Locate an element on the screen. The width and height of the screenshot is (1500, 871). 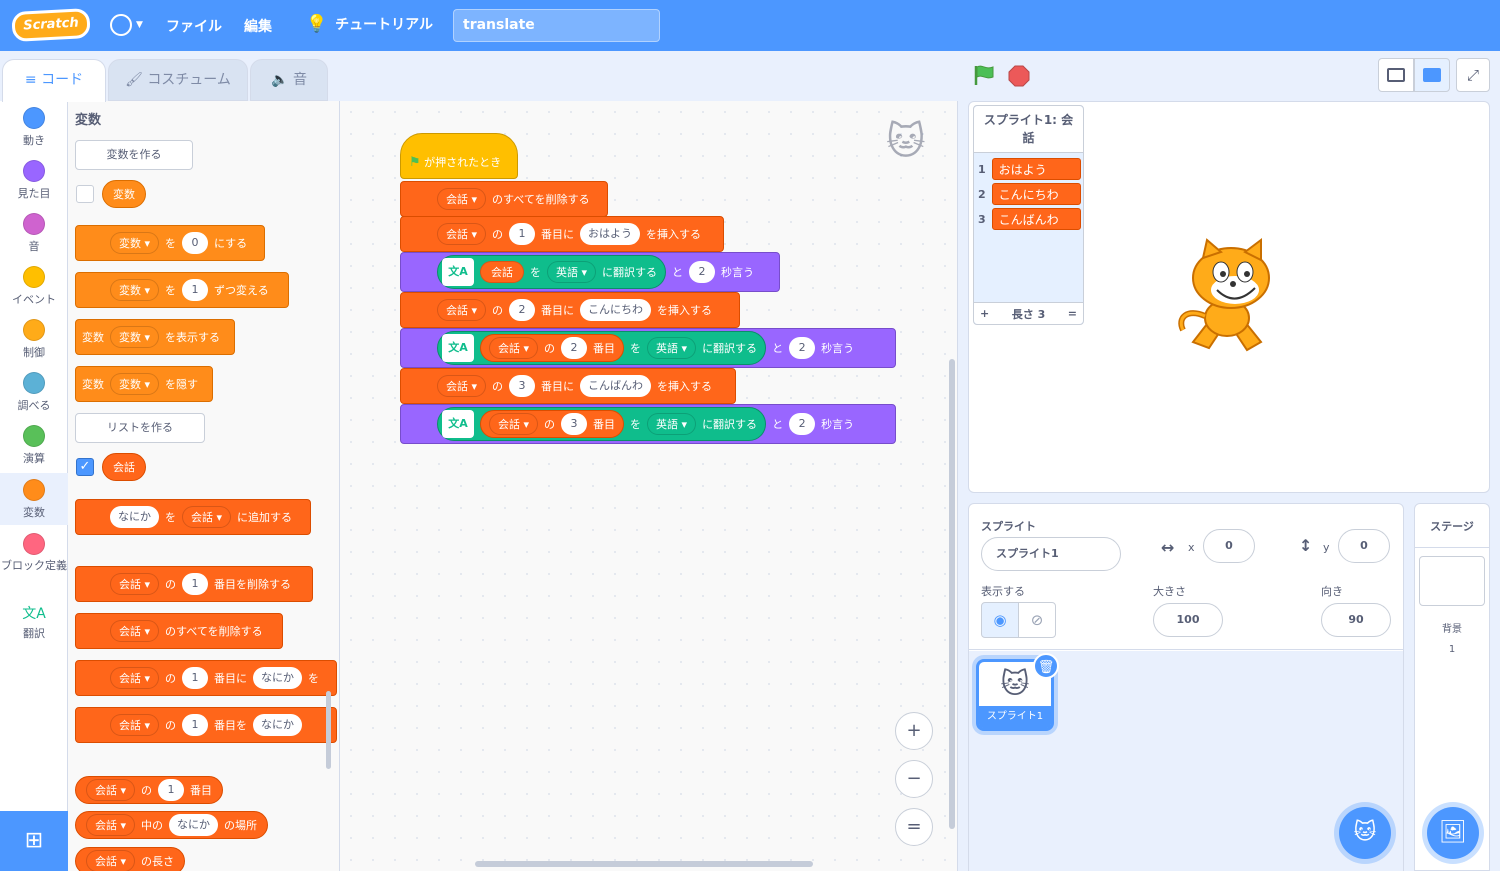
category-my-blocks: ブロック定義 is located at coordinates (34, 553).